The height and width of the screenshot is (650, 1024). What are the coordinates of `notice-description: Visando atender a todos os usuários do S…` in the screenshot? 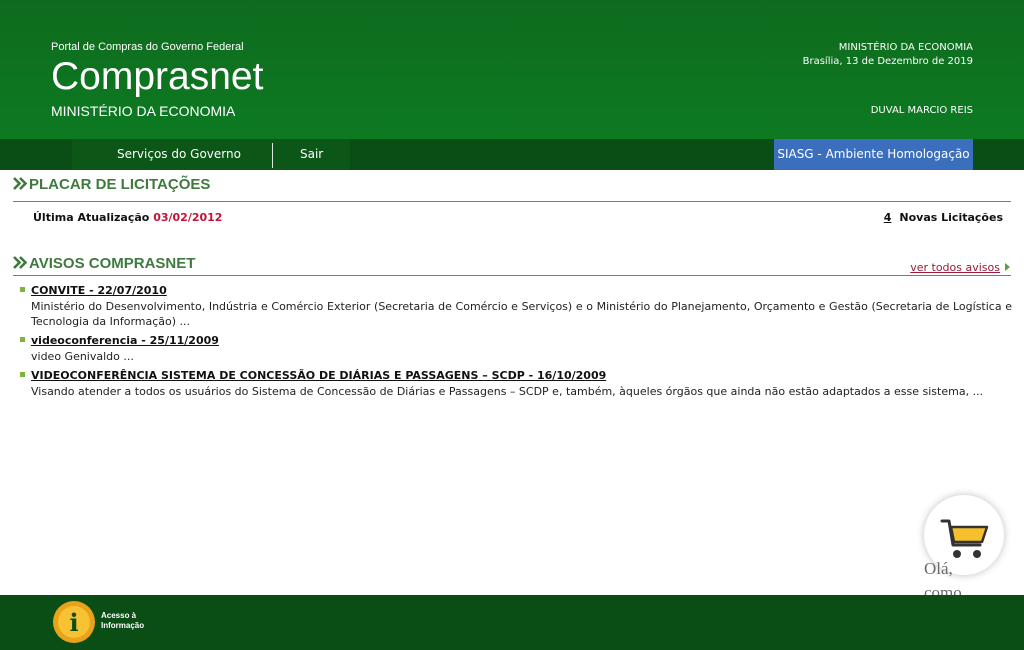 It's located at (507, 391).